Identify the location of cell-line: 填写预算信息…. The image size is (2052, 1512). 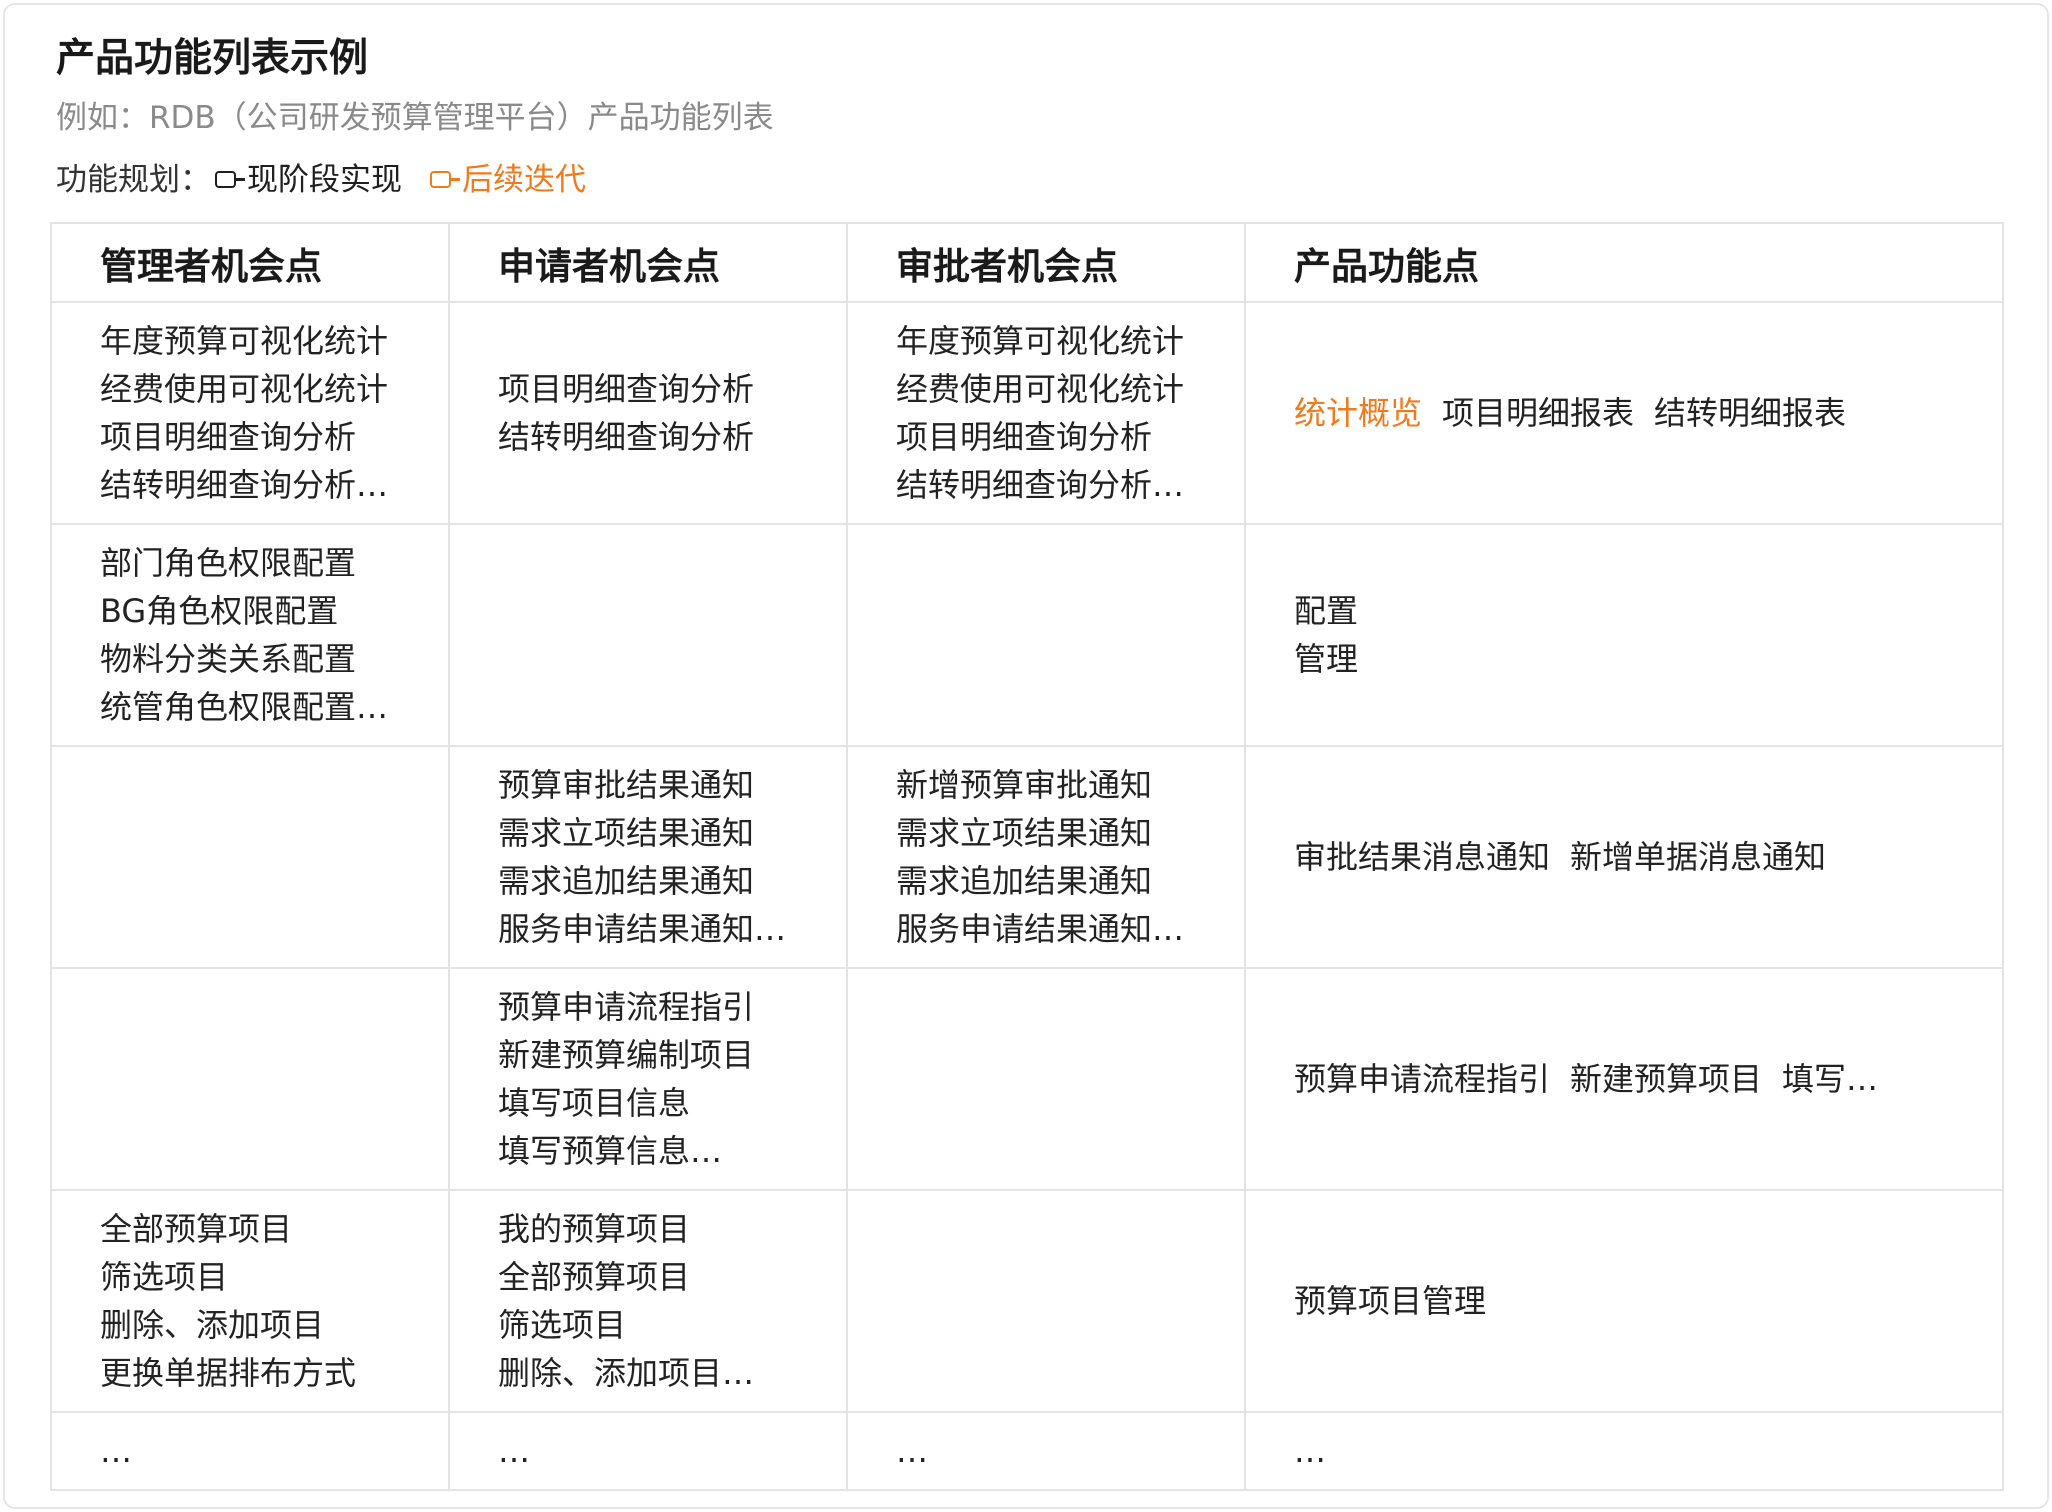
(610, 1151).